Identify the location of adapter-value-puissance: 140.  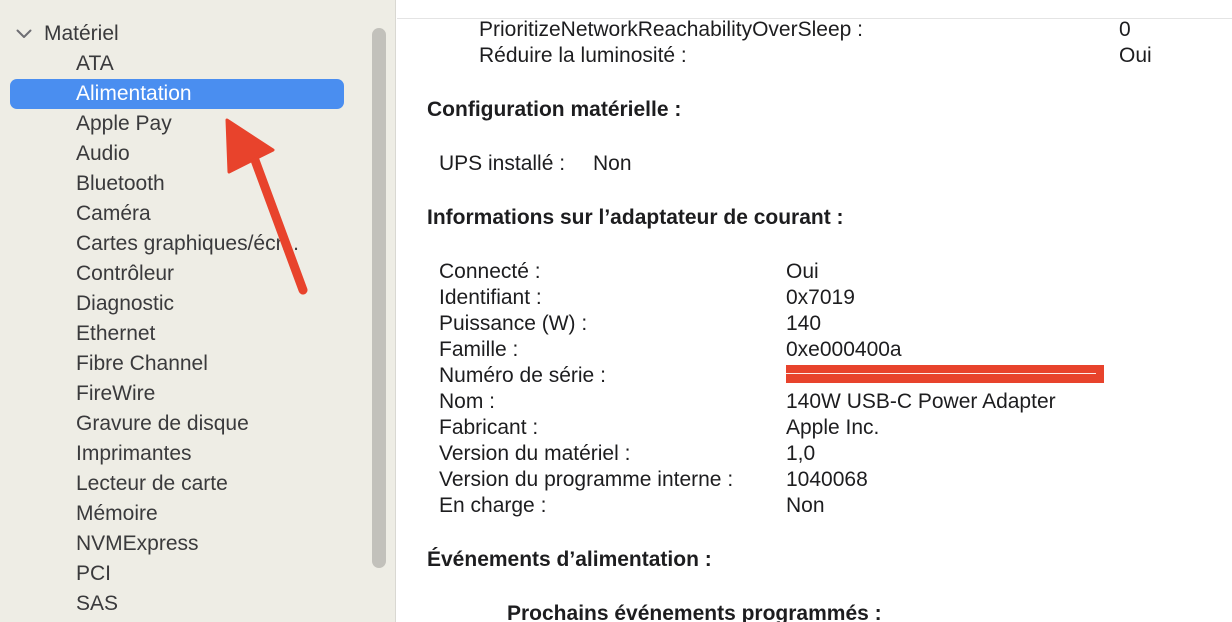
(804, 323).